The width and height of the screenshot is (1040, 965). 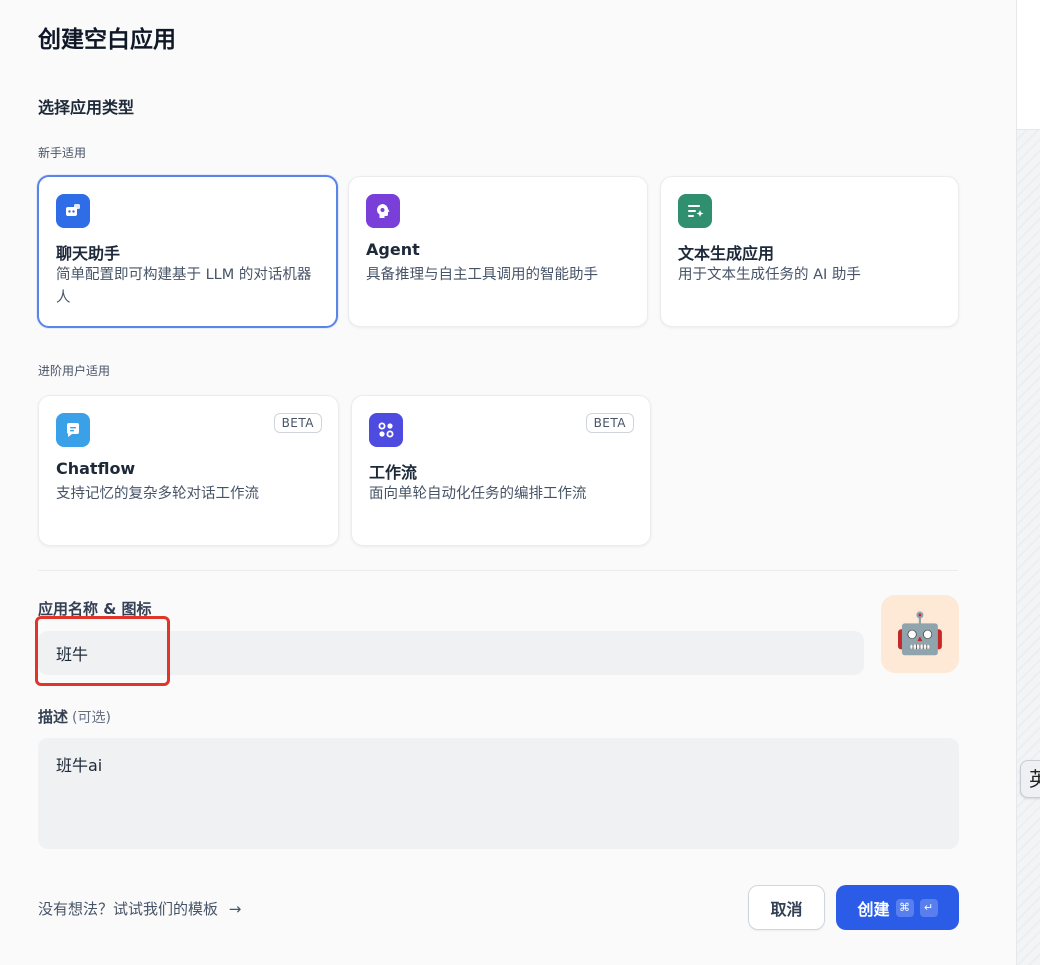 What do you see at coordinates (1028, 482) in the screenshot?
I see `background-side-panel` at bounding box center [1028, 482].